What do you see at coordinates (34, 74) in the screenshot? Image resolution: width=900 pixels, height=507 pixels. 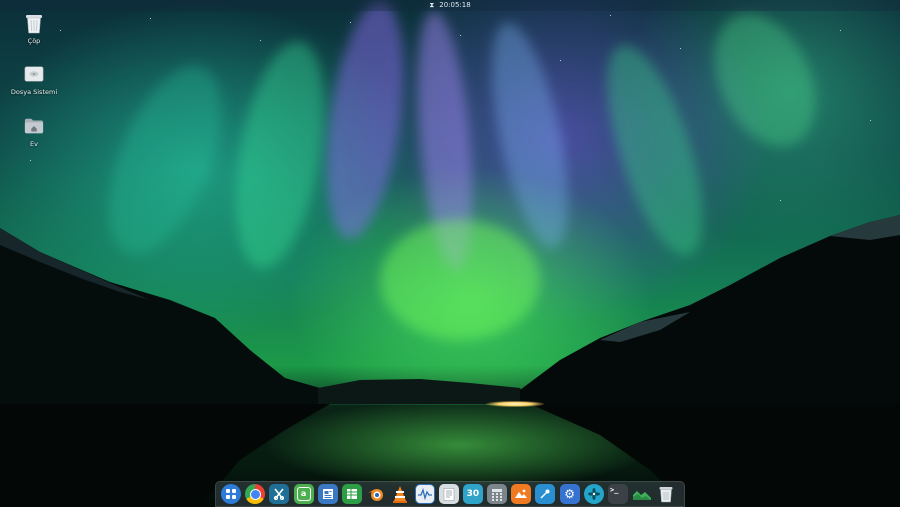 I see `drive-icon` at bounding box center [34, 74].